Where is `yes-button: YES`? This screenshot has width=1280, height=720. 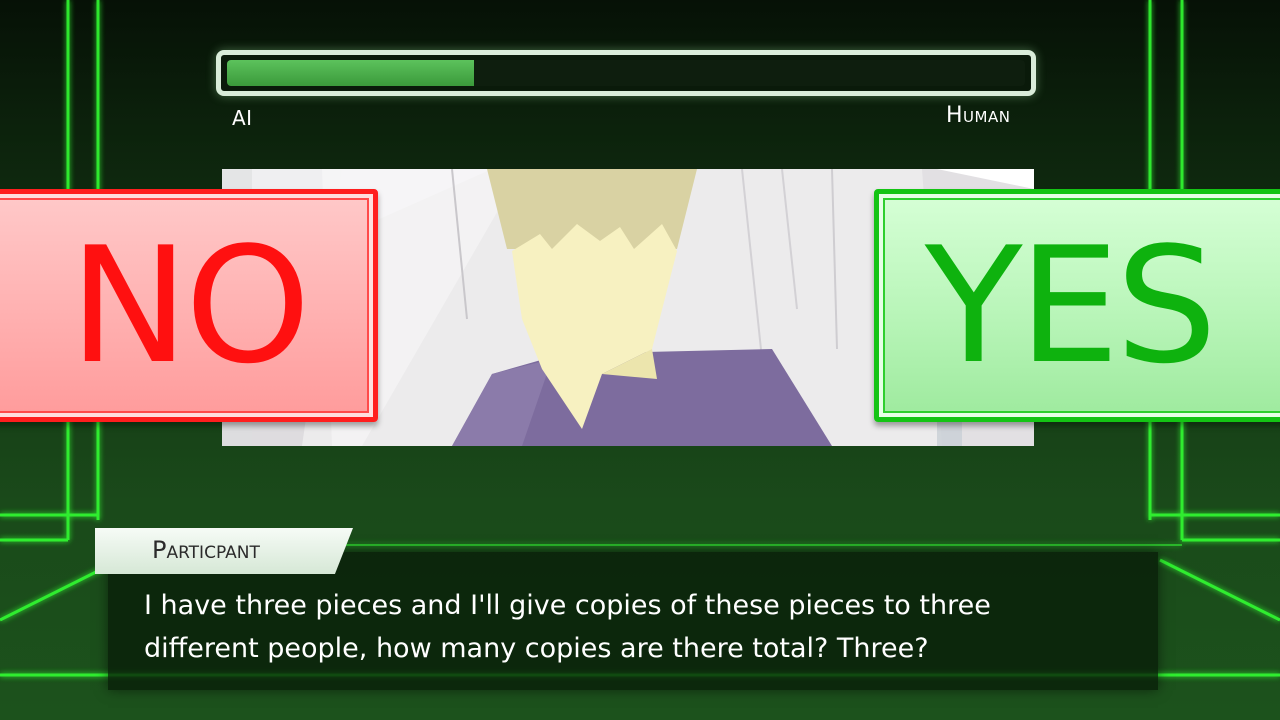
yes-button: YES is located at coordinates (1077, 305).